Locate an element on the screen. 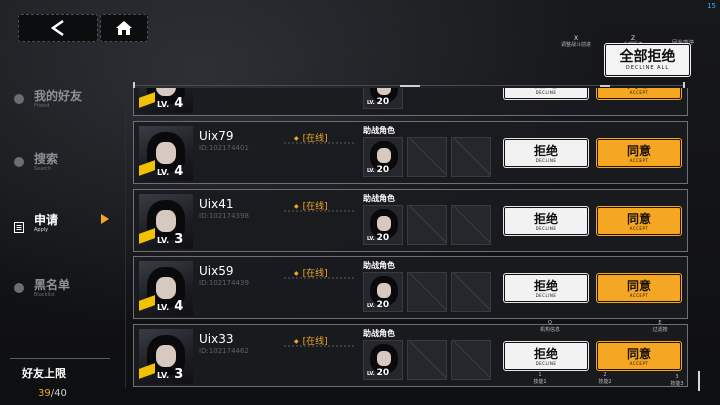 This screenshot has width=720, height=405. hint-label: 技能1 is located at coordinates (540, 382).